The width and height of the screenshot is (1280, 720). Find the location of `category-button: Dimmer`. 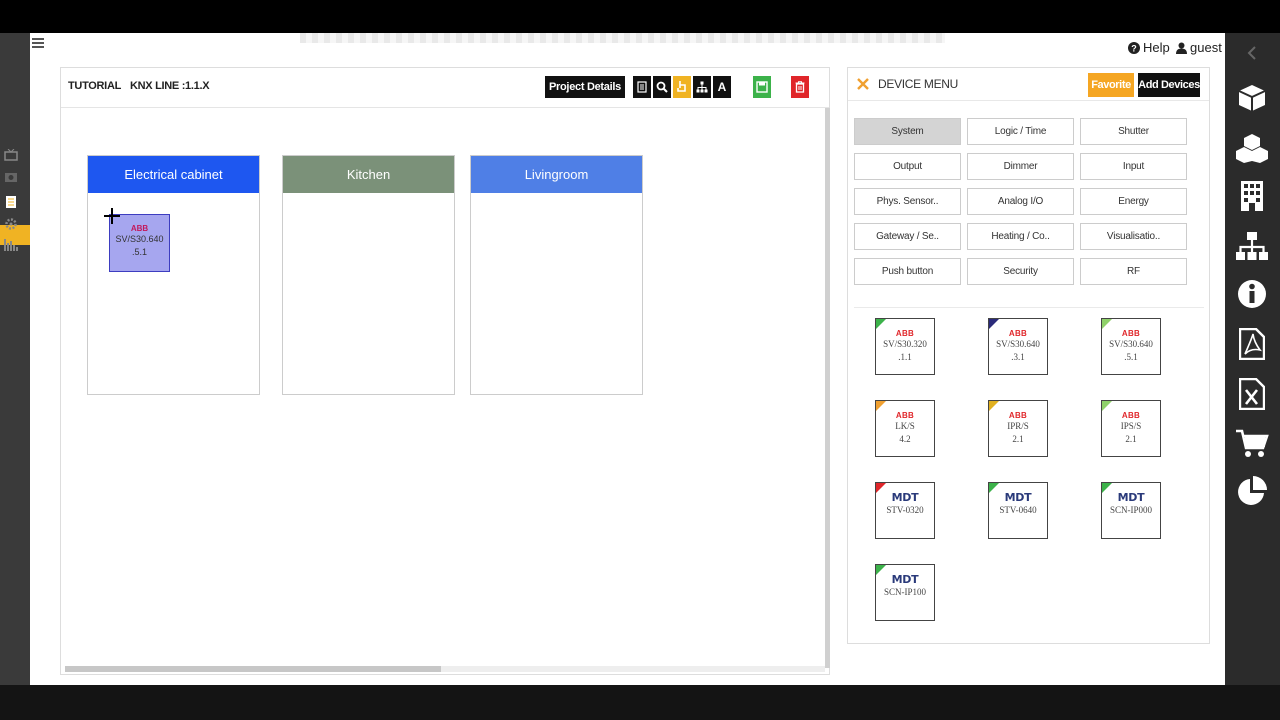

category-button: Dimmer is located at coordinates (1020, 166).